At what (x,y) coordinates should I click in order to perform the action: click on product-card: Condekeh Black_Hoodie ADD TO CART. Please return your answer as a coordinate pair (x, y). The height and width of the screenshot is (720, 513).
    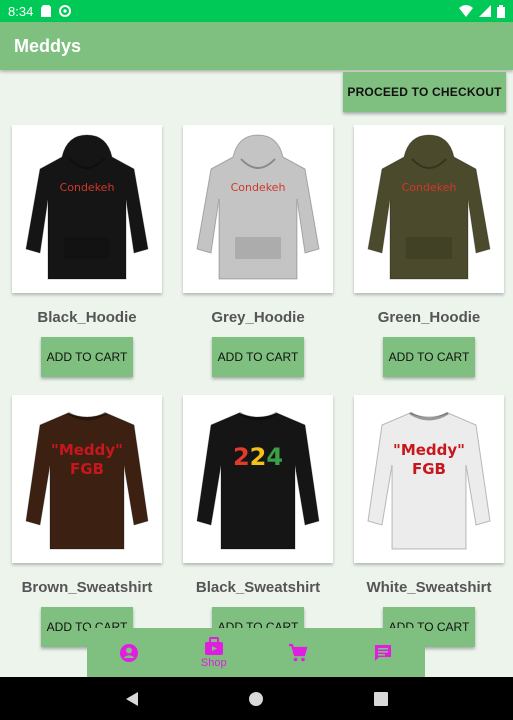
    Looking at the image, I should click on (87, 251).